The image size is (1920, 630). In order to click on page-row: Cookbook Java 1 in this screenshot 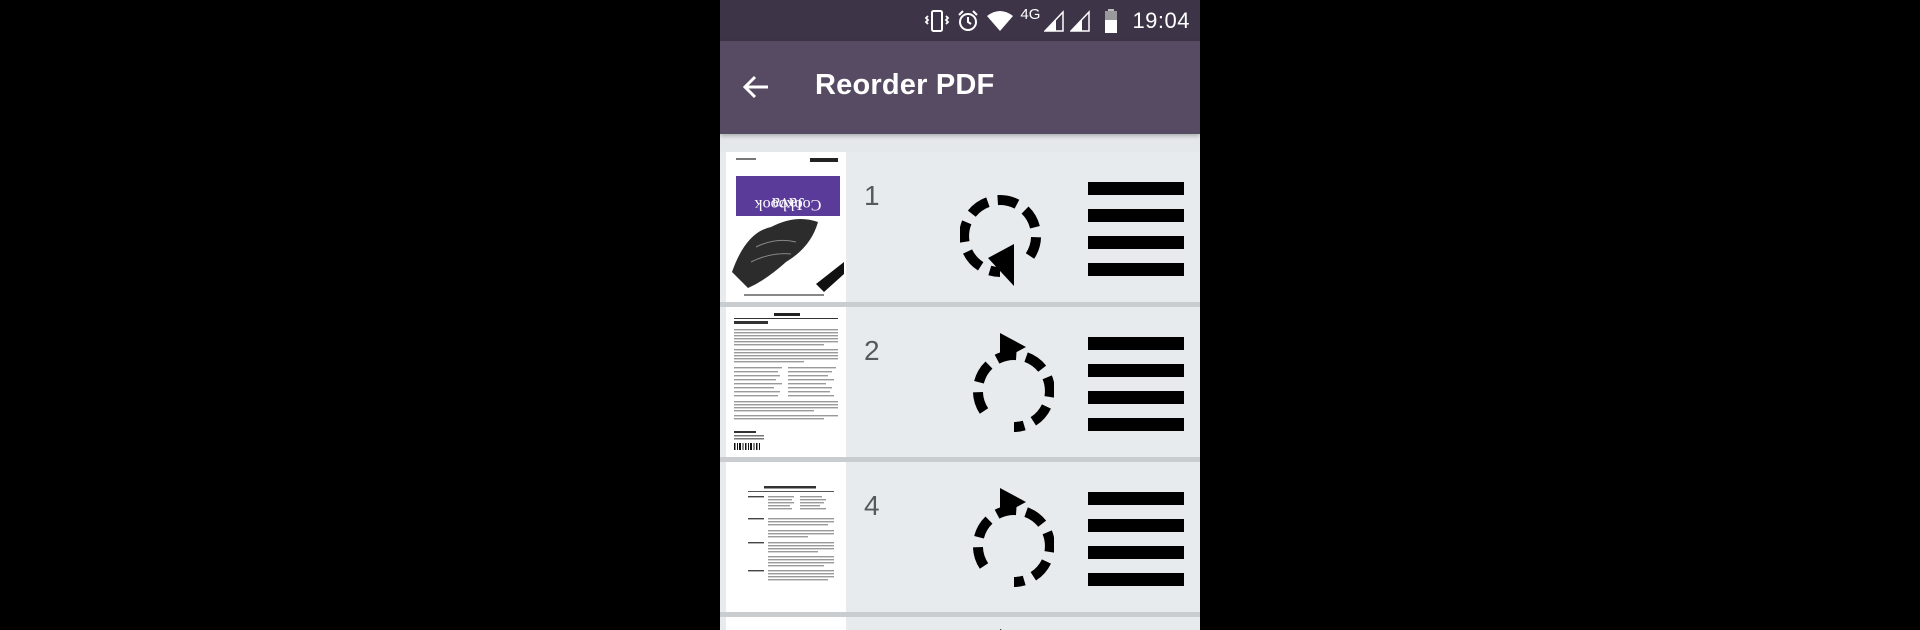, I will do `click(960, 229)`.